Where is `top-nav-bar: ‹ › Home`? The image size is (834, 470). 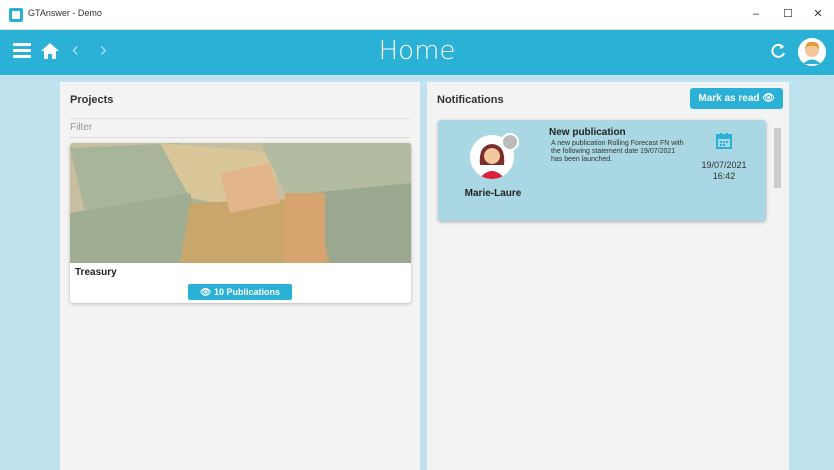
top-nav-bar: ‹ › Home is located at coordinates (417, 52).